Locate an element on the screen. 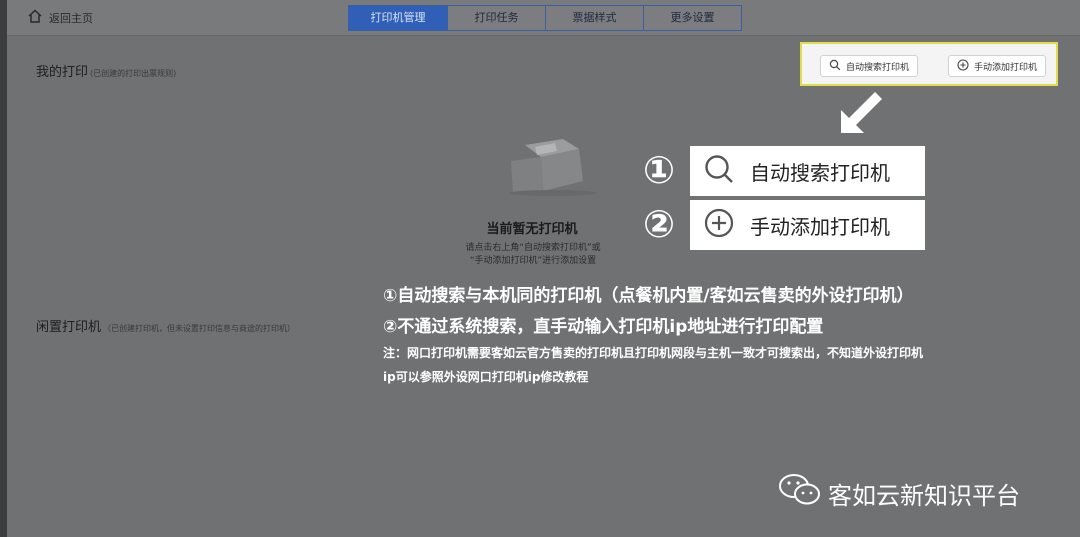  callout-manual-add-label: 手动添加打印机 is located at coordinates (820, 226).